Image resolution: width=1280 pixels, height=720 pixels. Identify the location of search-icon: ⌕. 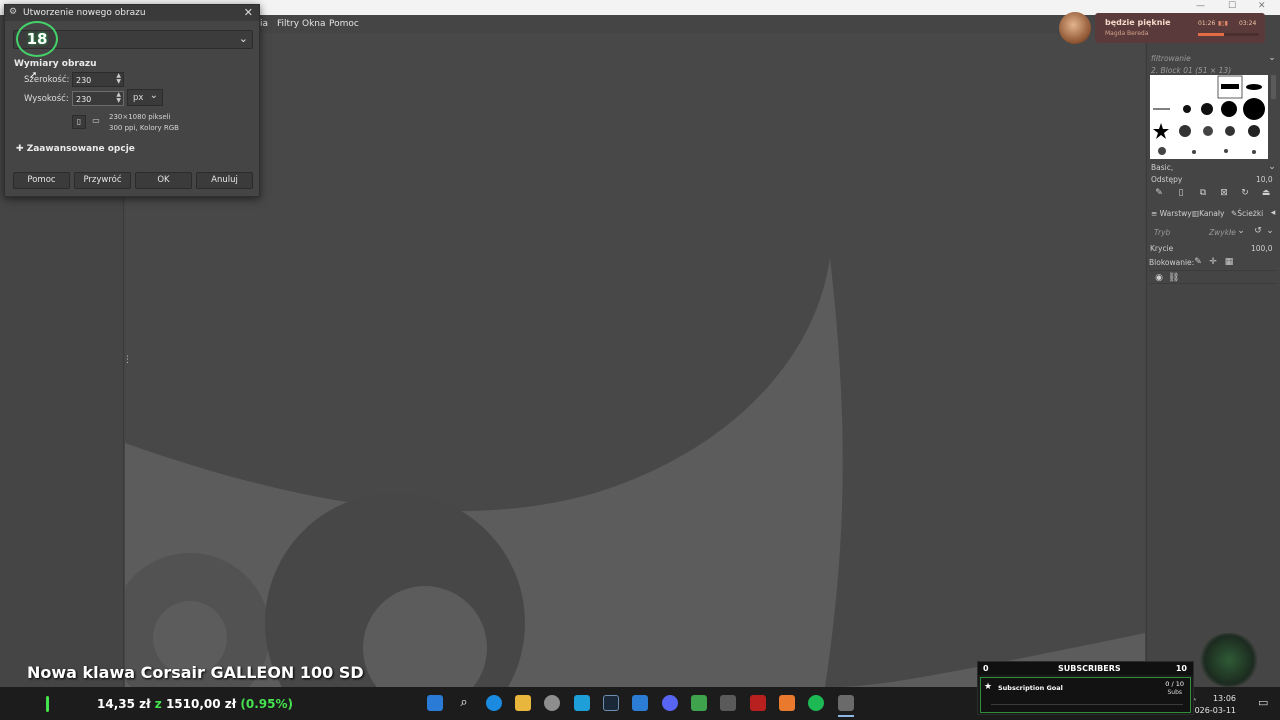
(464, 703).